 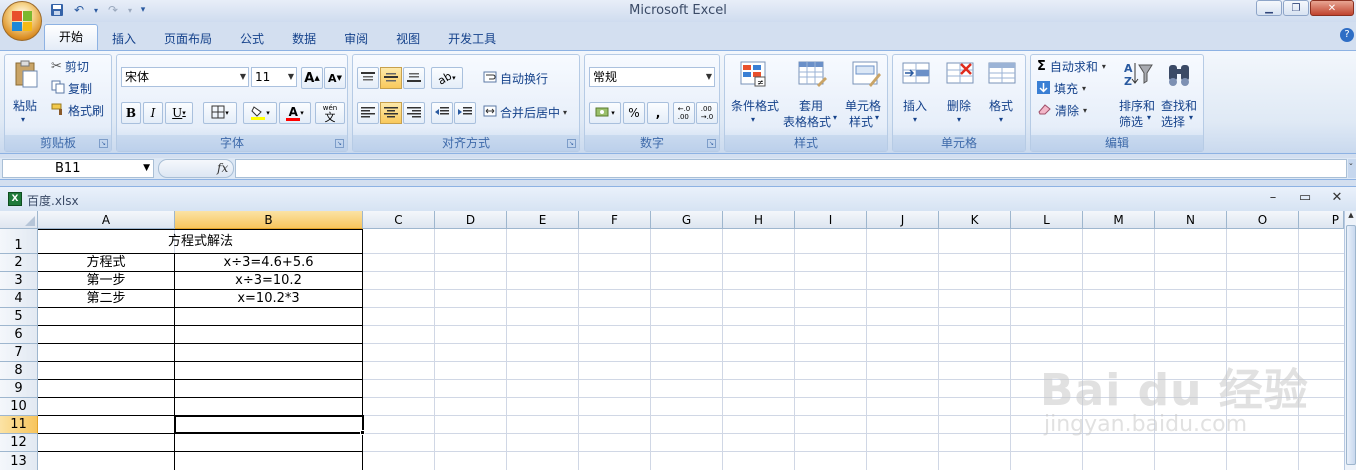 I want to click on wrap-text-button: 自动换行, so click(x=515, y=78).